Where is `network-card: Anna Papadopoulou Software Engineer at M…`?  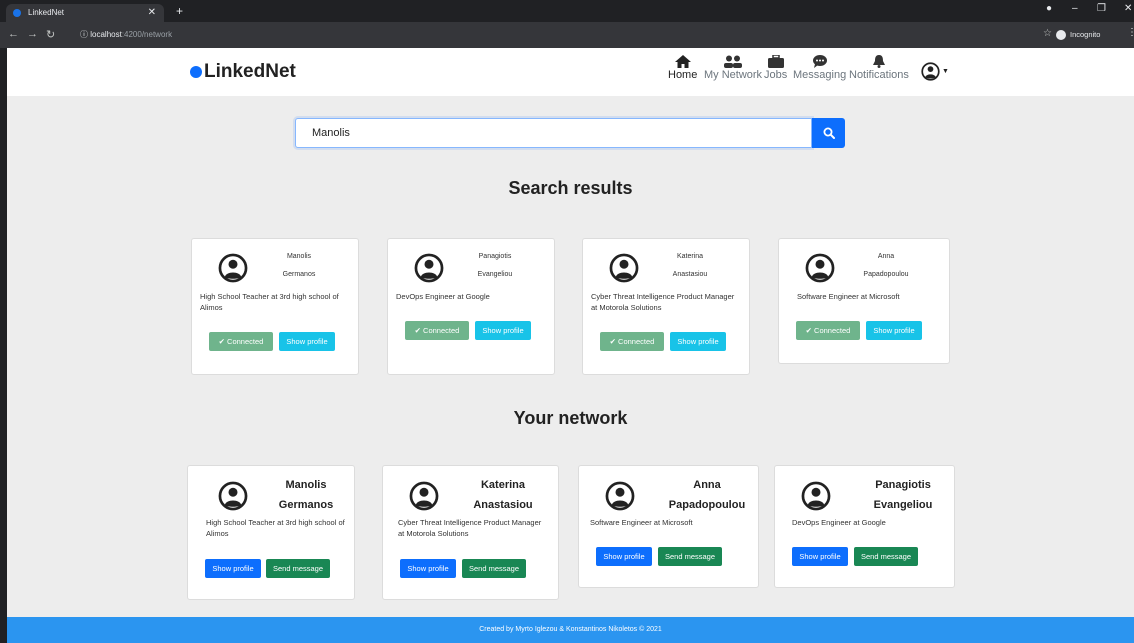 network-card: Anna Papadopoulou Software Engineer at M… is located at coordinates (668, 526).